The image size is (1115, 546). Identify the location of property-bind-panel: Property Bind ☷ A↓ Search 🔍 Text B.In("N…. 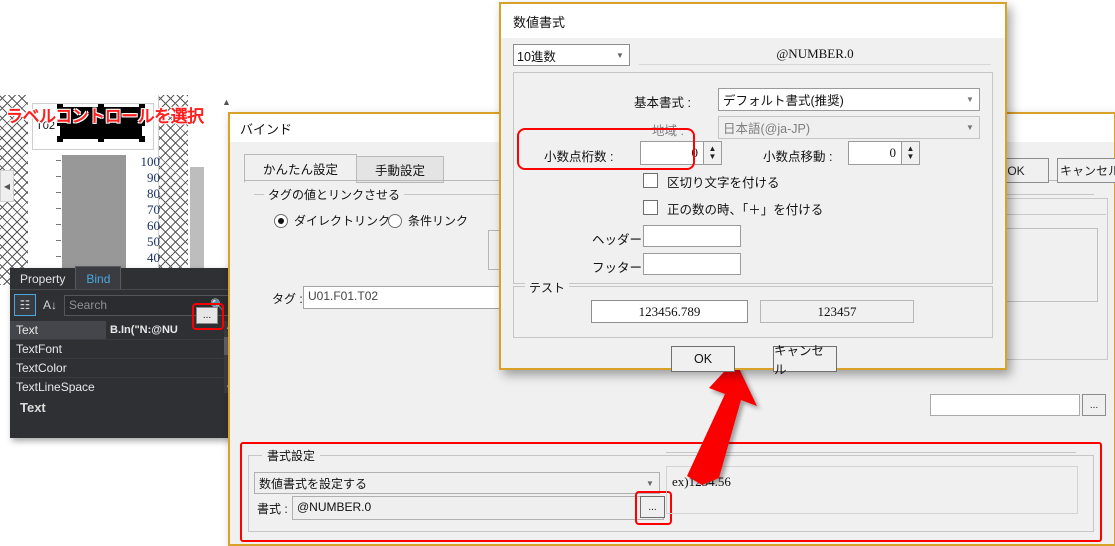
(122, 352).